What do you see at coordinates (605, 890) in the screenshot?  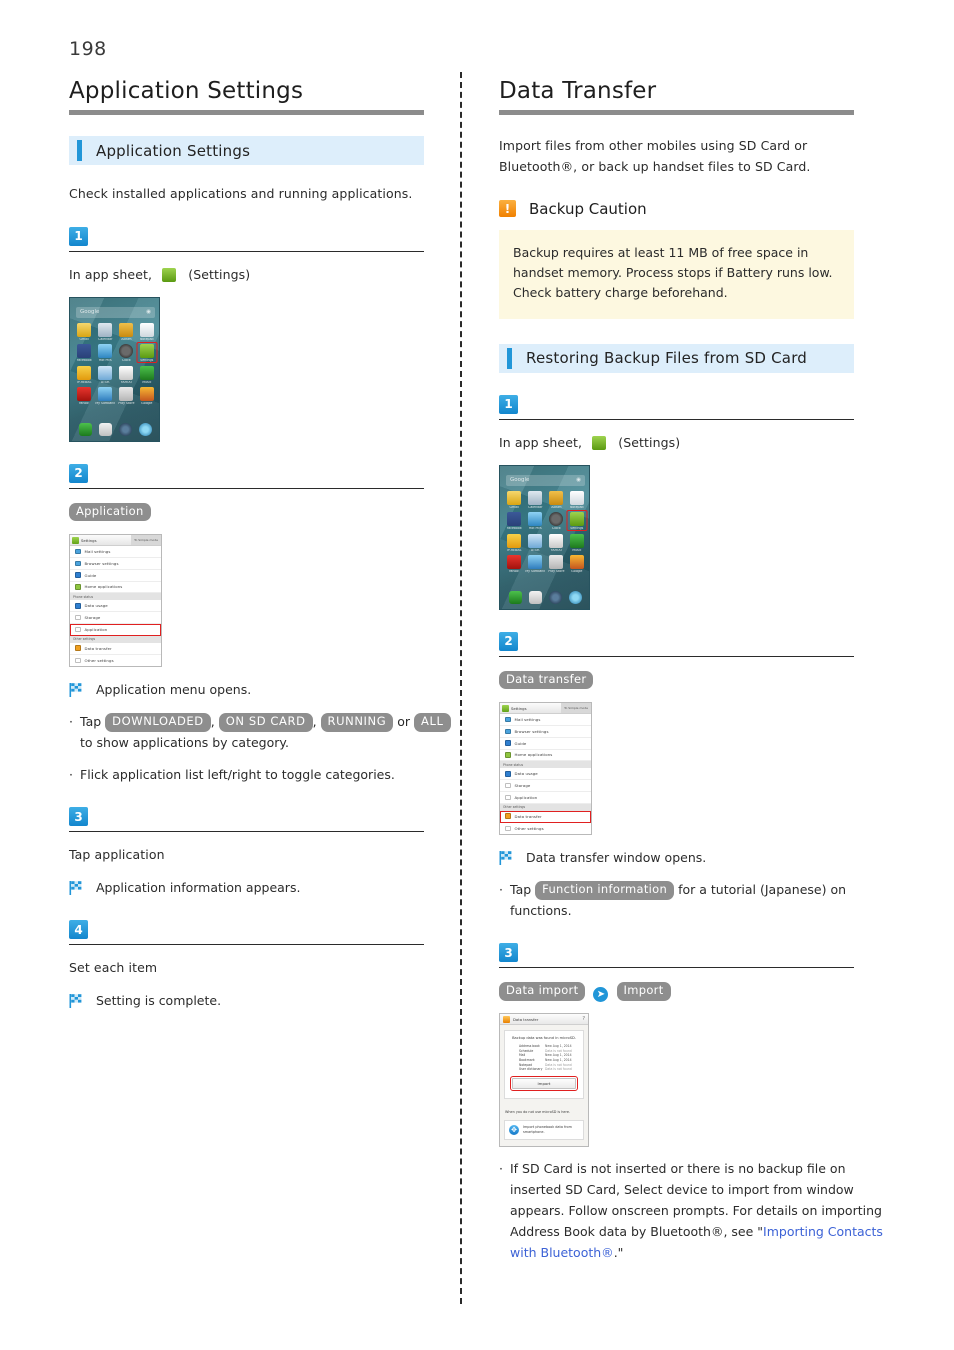 I see `token-function-information: Function information` at bounding box center [605, 890].